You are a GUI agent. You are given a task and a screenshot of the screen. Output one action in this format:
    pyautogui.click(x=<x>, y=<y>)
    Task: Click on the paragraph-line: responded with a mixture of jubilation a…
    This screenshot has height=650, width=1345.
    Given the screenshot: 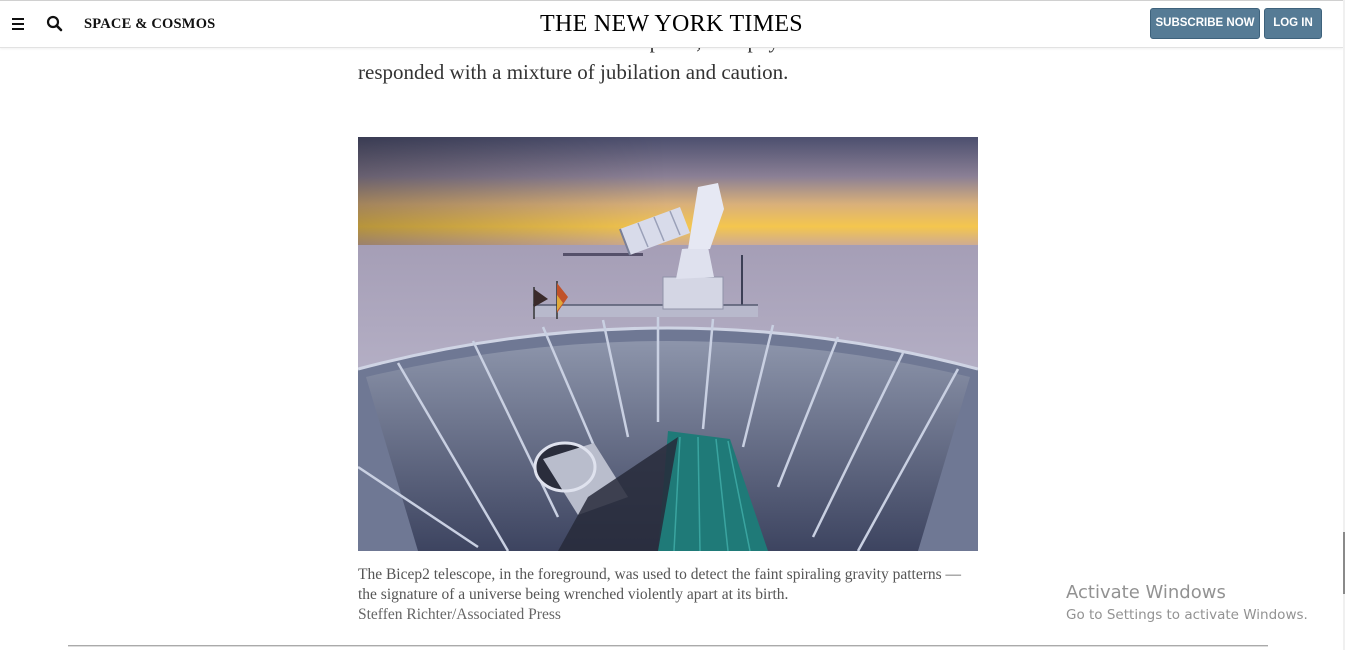 What is the action you would take?
    pyautogui.click(x=573, y=72)
    